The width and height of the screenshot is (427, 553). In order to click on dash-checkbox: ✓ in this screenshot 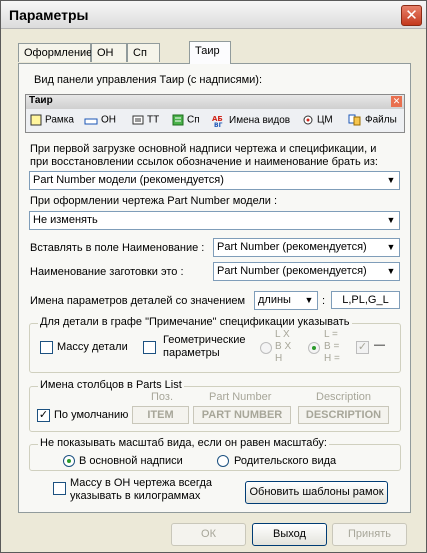, I will do `click(362, 347)`.